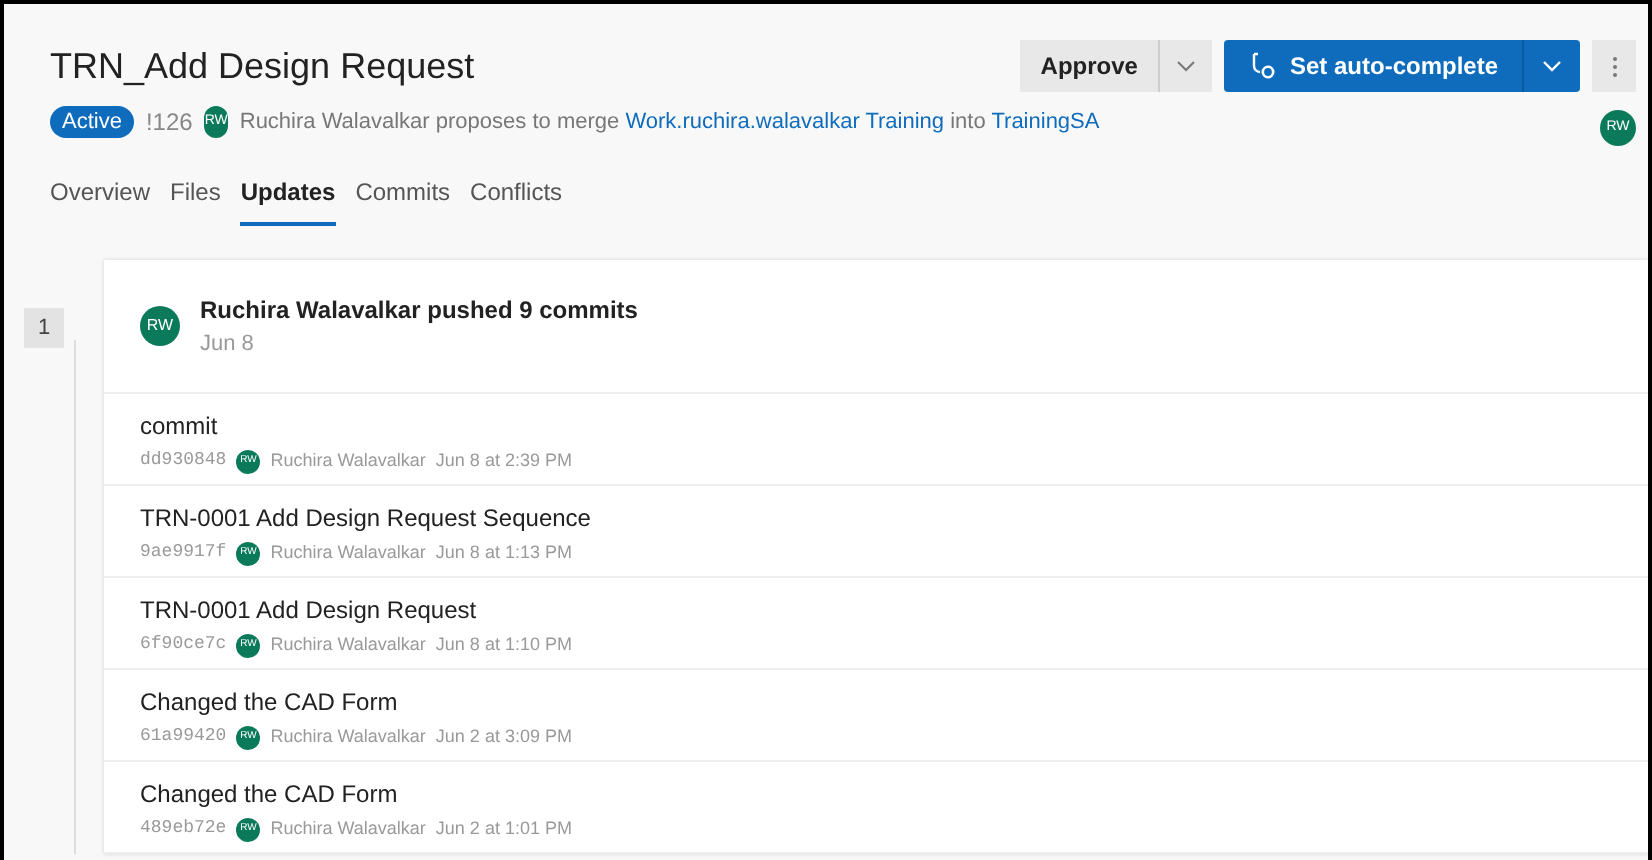  Describe the element at coordinates (503, 553) in the screenshot. I see `commit-time: Jun 8 at 1:13 PM` at that location.